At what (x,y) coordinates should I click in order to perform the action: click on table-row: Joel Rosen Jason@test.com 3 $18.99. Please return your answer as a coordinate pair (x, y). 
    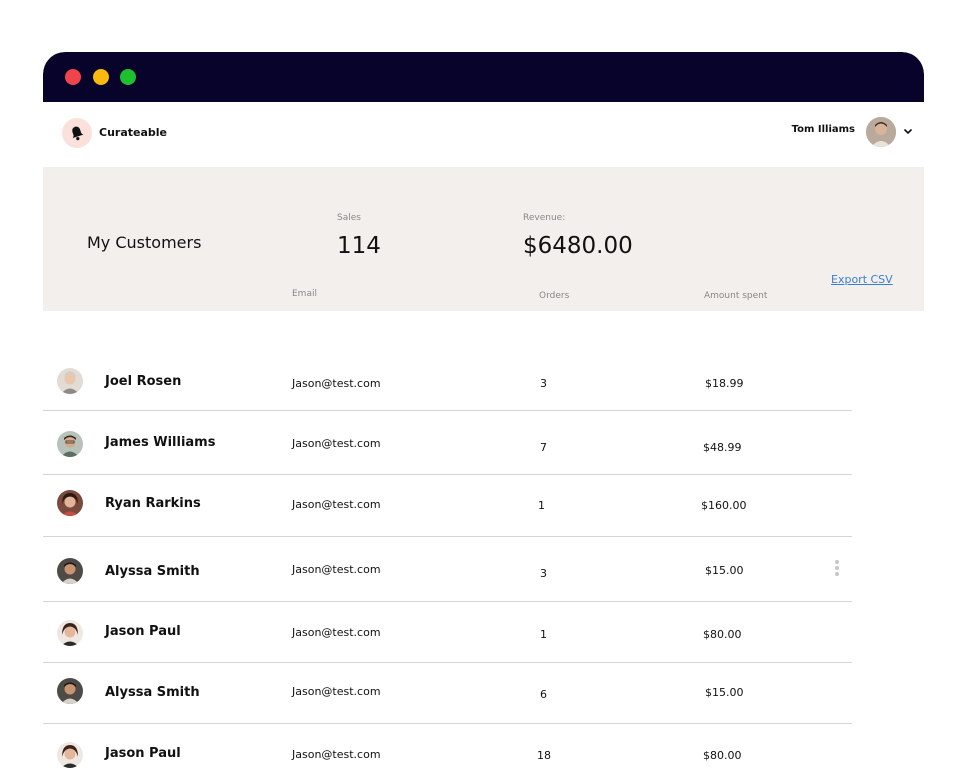
    Looking at the image, I should click on (447, 384).